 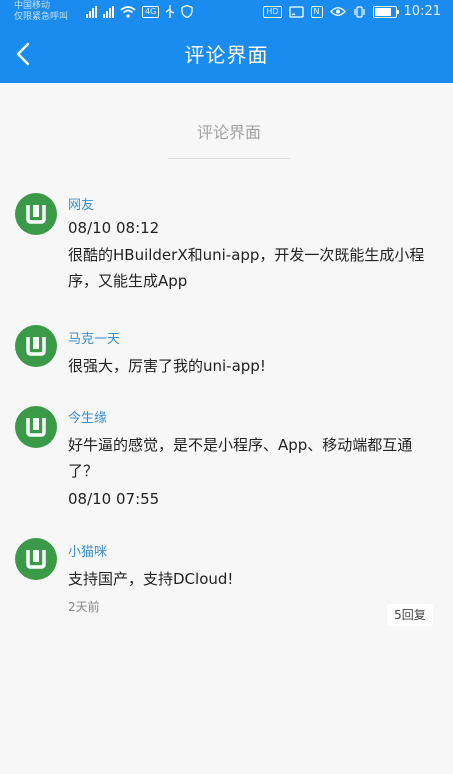 I want to click on comment-time: 08/10 07:55, so click(x=114, y=499).